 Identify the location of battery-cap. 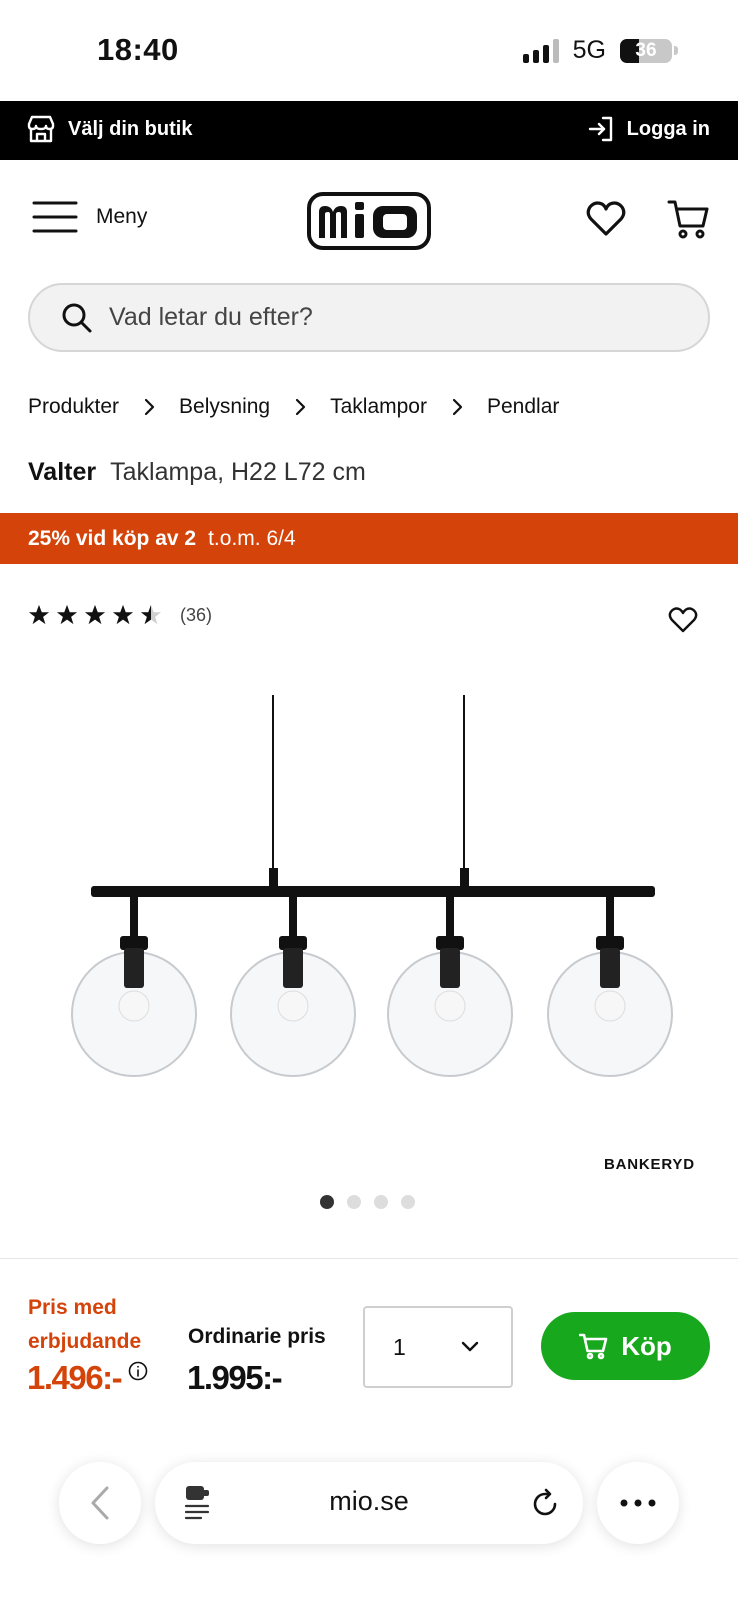
(676, 50).